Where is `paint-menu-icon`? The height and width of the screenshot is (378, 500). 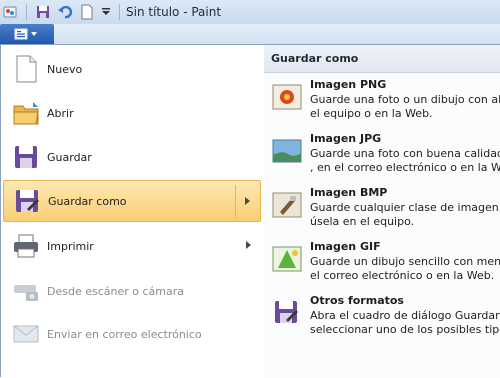
paint-menu-icon is located at coordinates (25, 34).